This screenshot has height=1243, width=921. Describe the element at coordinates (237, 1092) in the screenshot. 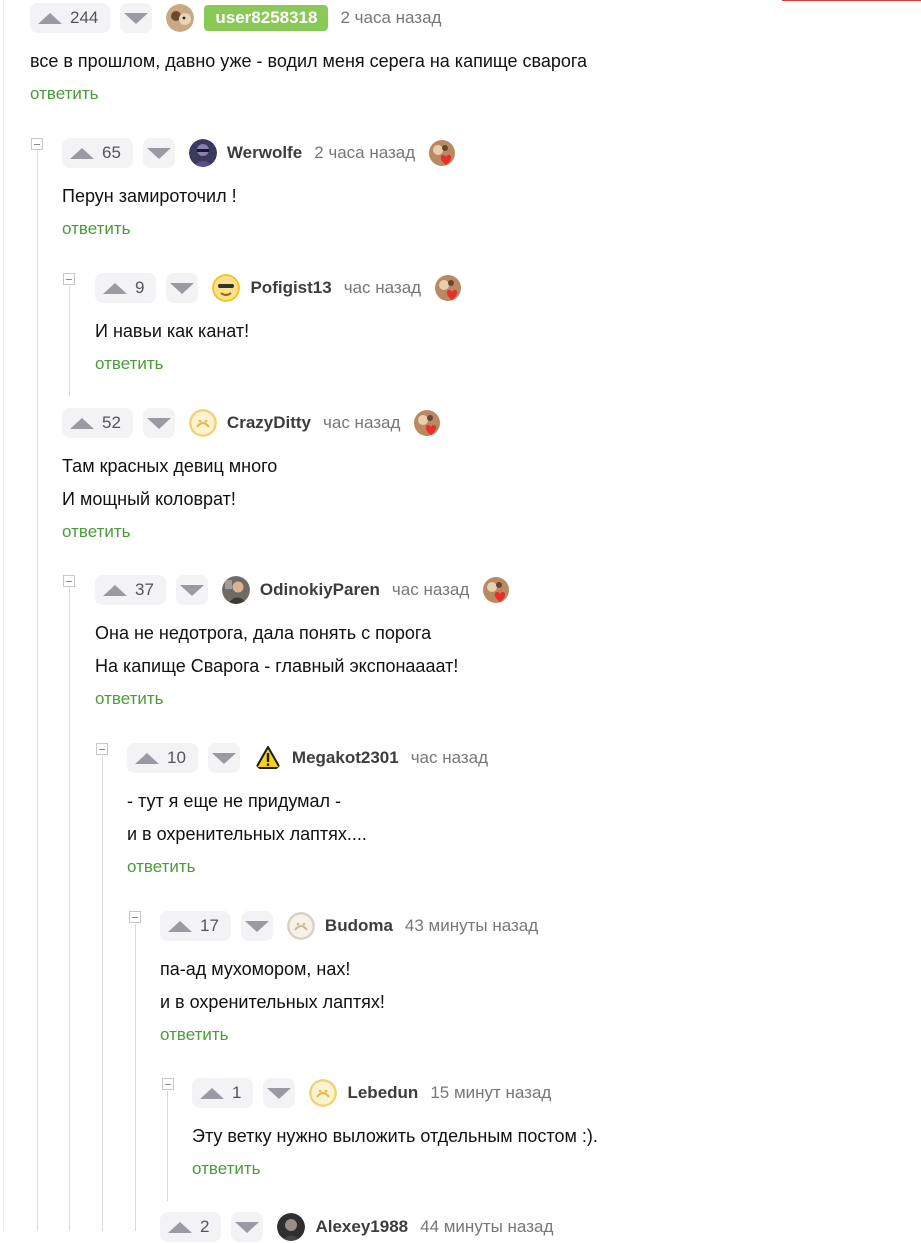

I see `comment-score: 1` at that location.